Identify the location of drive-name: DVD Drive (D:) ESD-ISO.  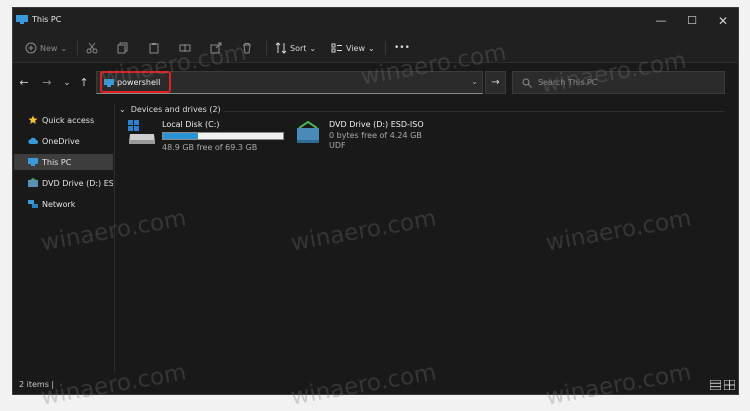
(376, 124).